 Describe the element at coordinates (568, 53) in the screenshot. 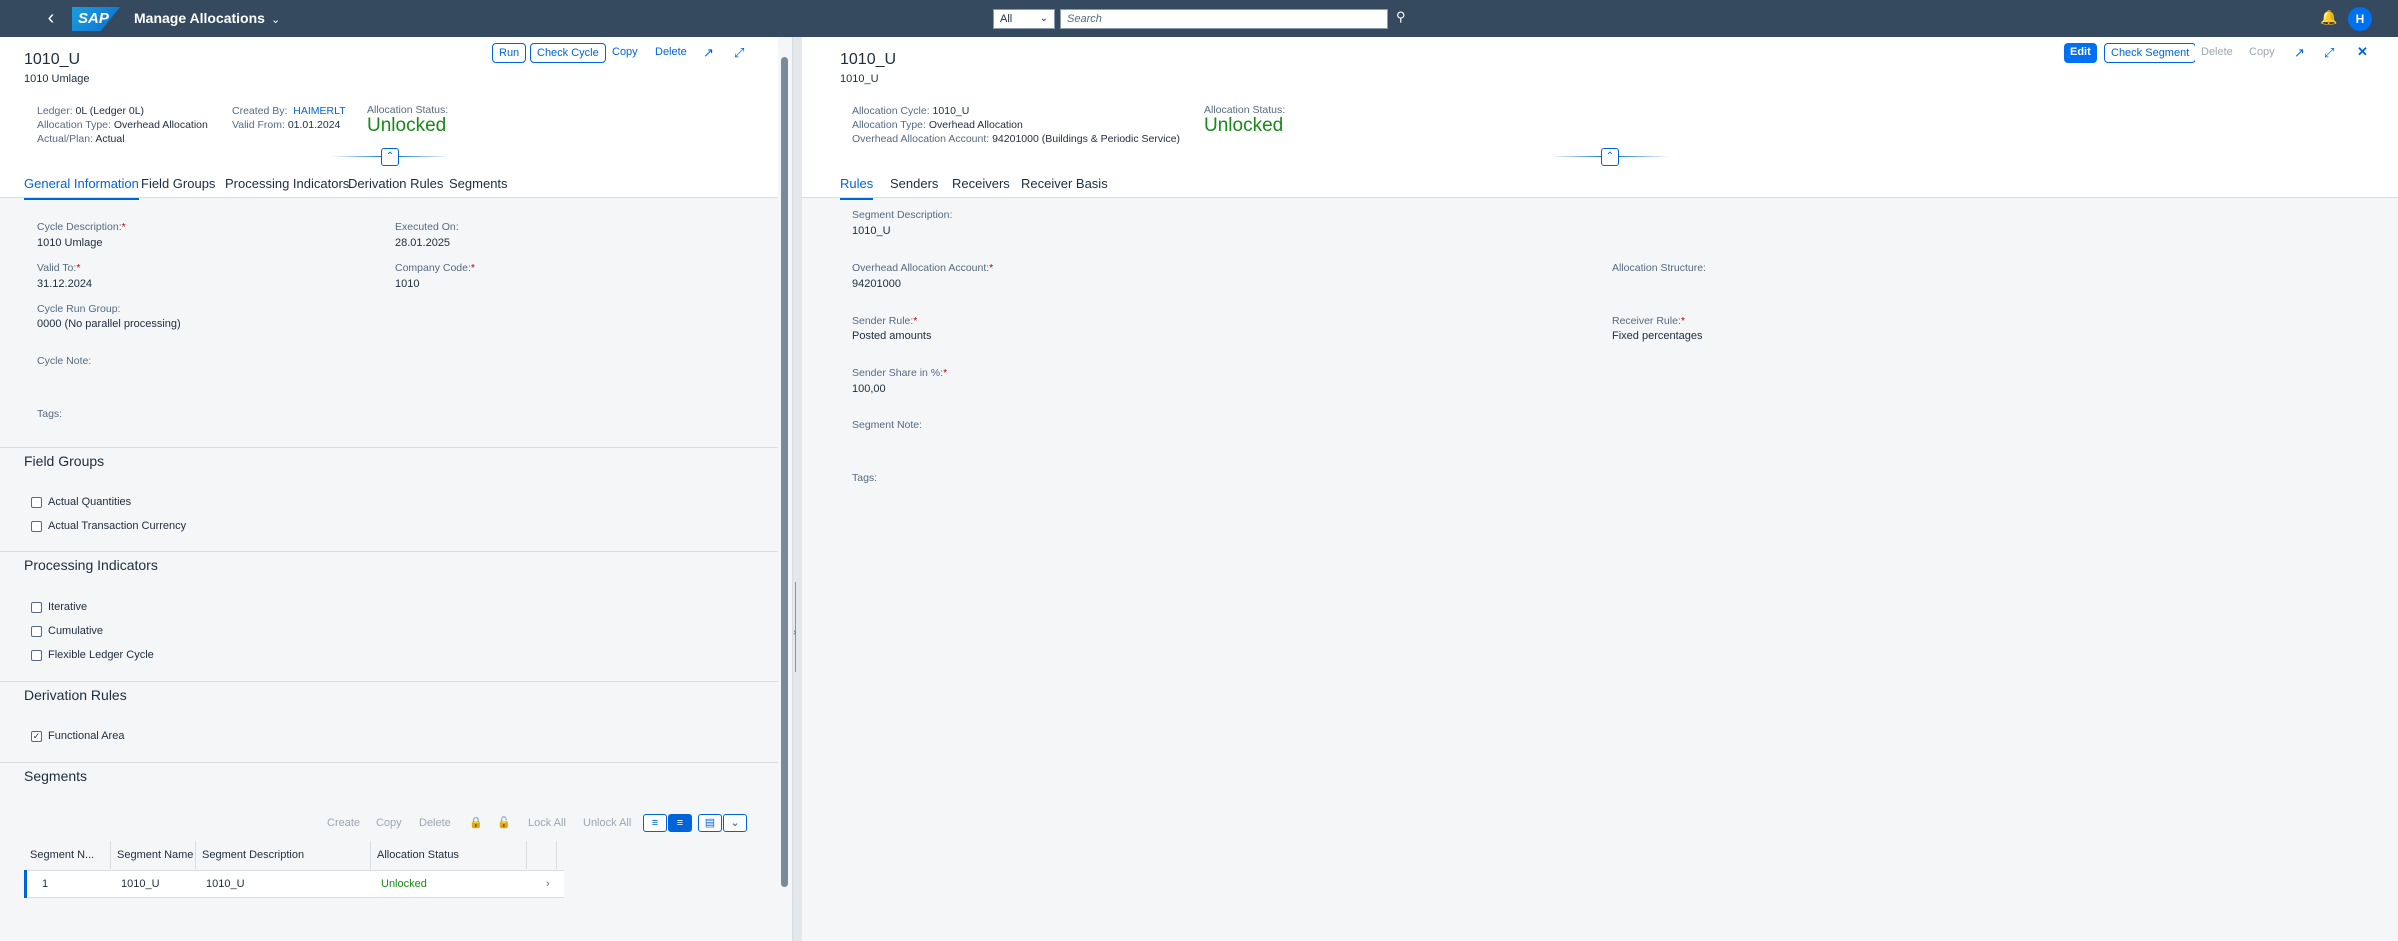

I see `check-cycle-button: Check Cycle` at that location.